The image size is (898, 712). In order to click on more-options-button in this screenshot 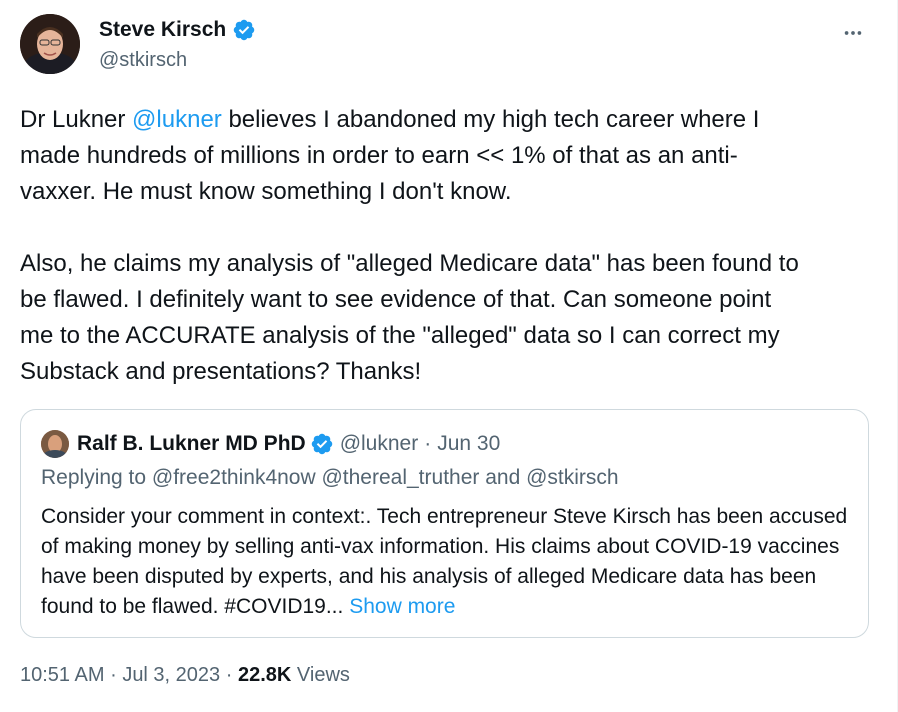, I will do `click(853, 33)`.